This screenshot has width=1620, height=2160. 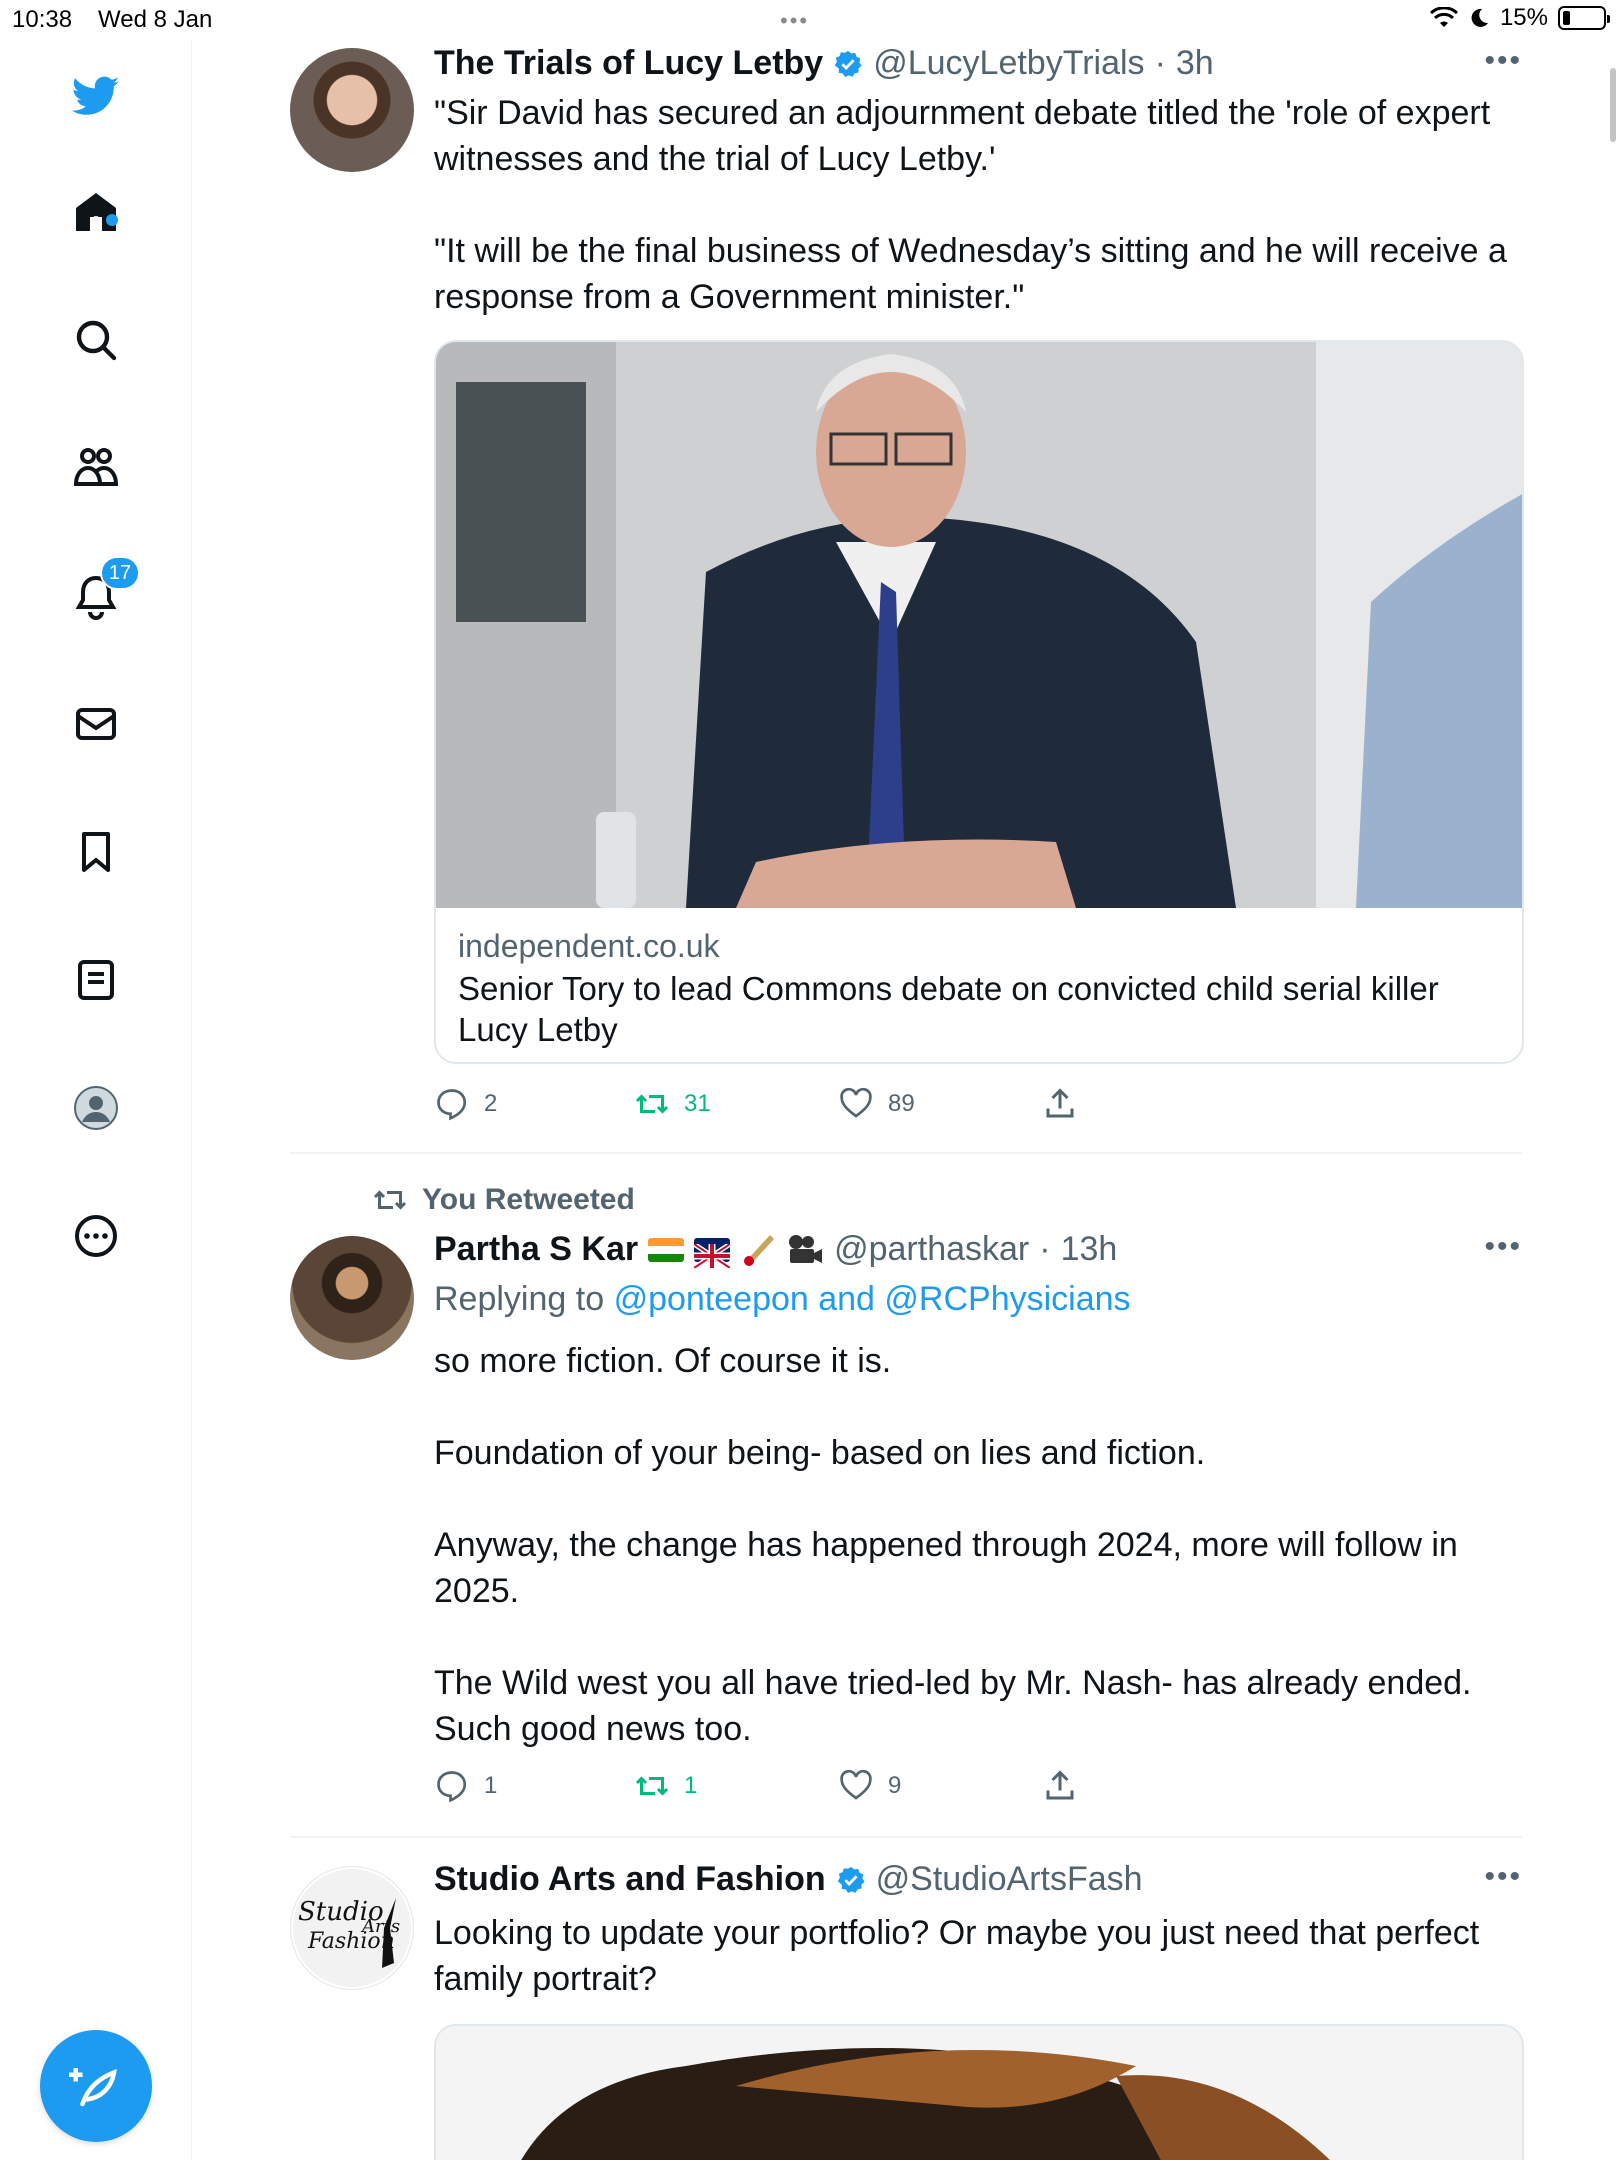 I want to click on sidebar: 17, so click(x=96, y=1100).